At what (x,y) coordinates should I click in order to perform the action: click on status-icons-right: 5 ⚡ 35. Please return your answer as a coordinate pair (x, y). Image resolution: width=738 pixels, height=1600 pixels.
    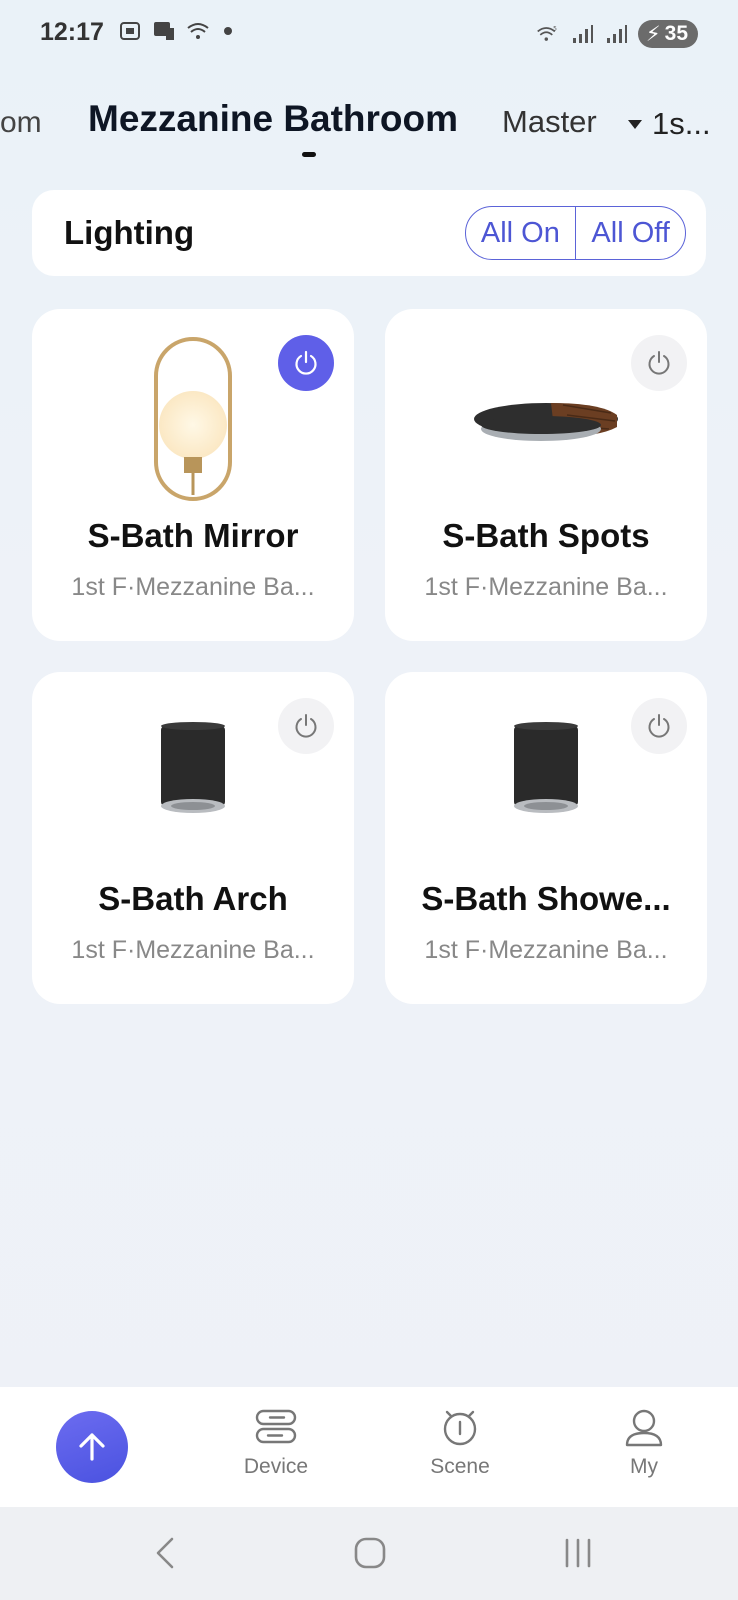
    Looking at the image, I should click on (617, 34).